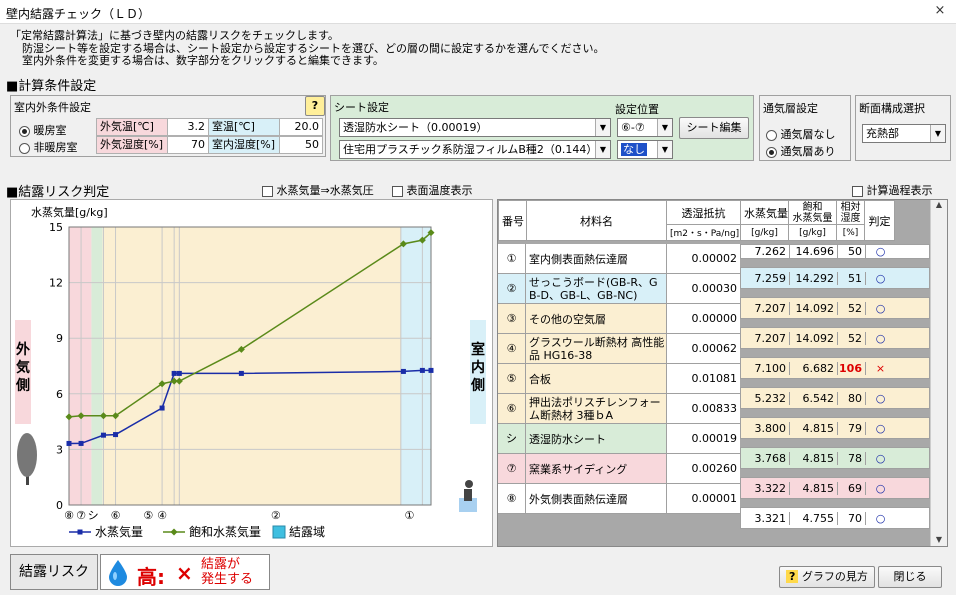  What do you see at coordinates (151, 577) in the screenshot?
I see `risk-level: 高:` at bounding box center [151, 577].